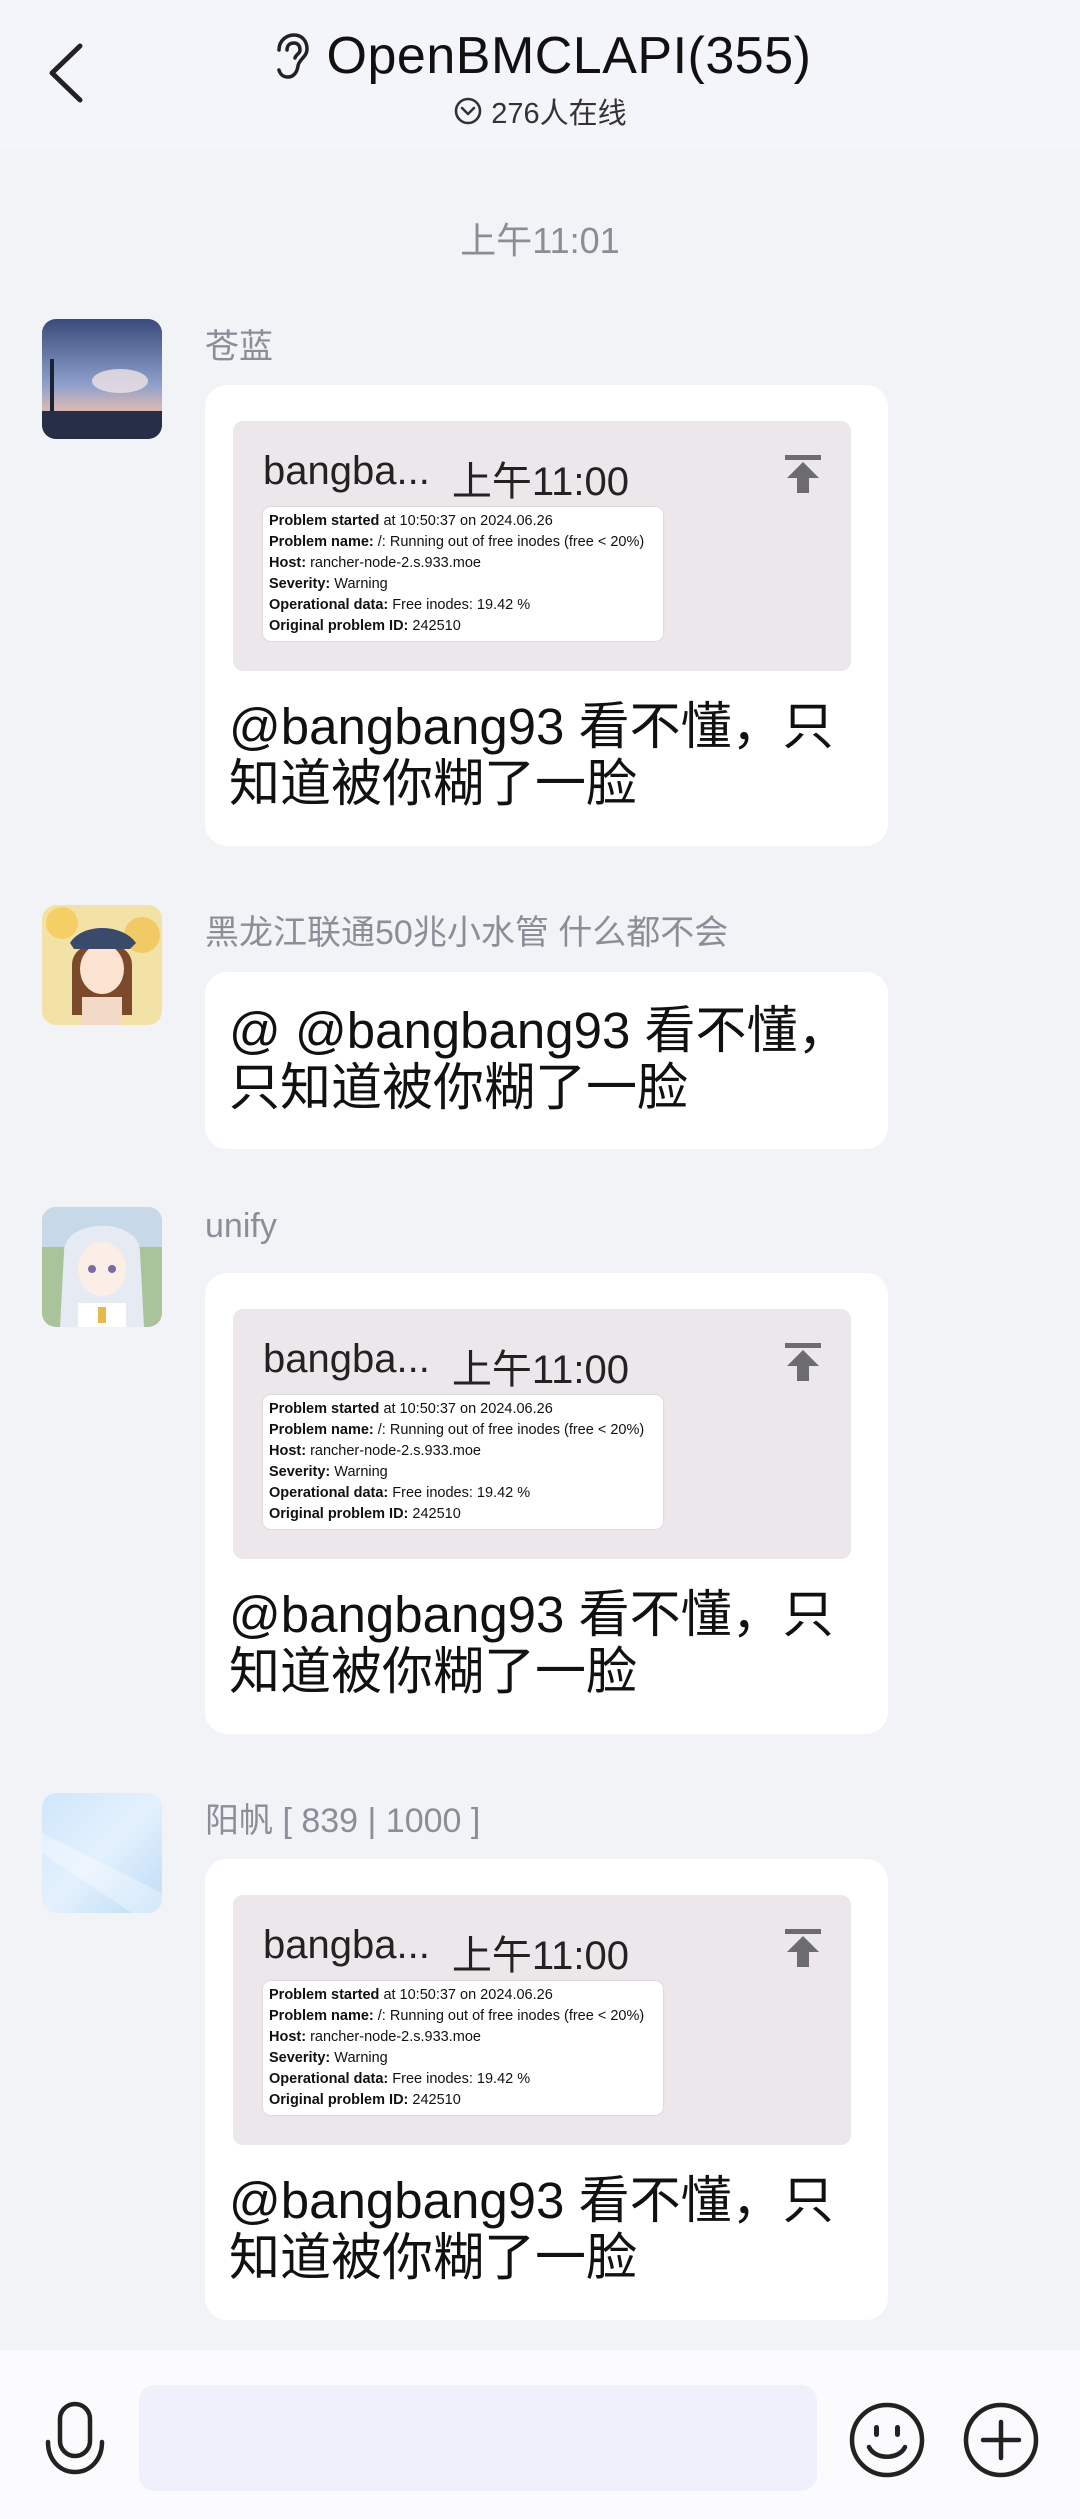  I want to click on message-text: @ @bangbang93 看不懂，只知道被你糊了一脸, so click(539, 1059).